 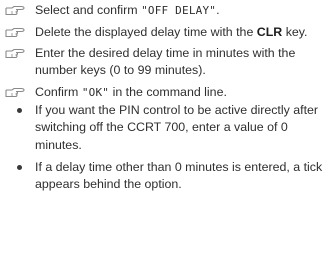 I want to click on step-select-off-delay: Select and confirm "OFF DELAY"., so click(x=163, y=10).